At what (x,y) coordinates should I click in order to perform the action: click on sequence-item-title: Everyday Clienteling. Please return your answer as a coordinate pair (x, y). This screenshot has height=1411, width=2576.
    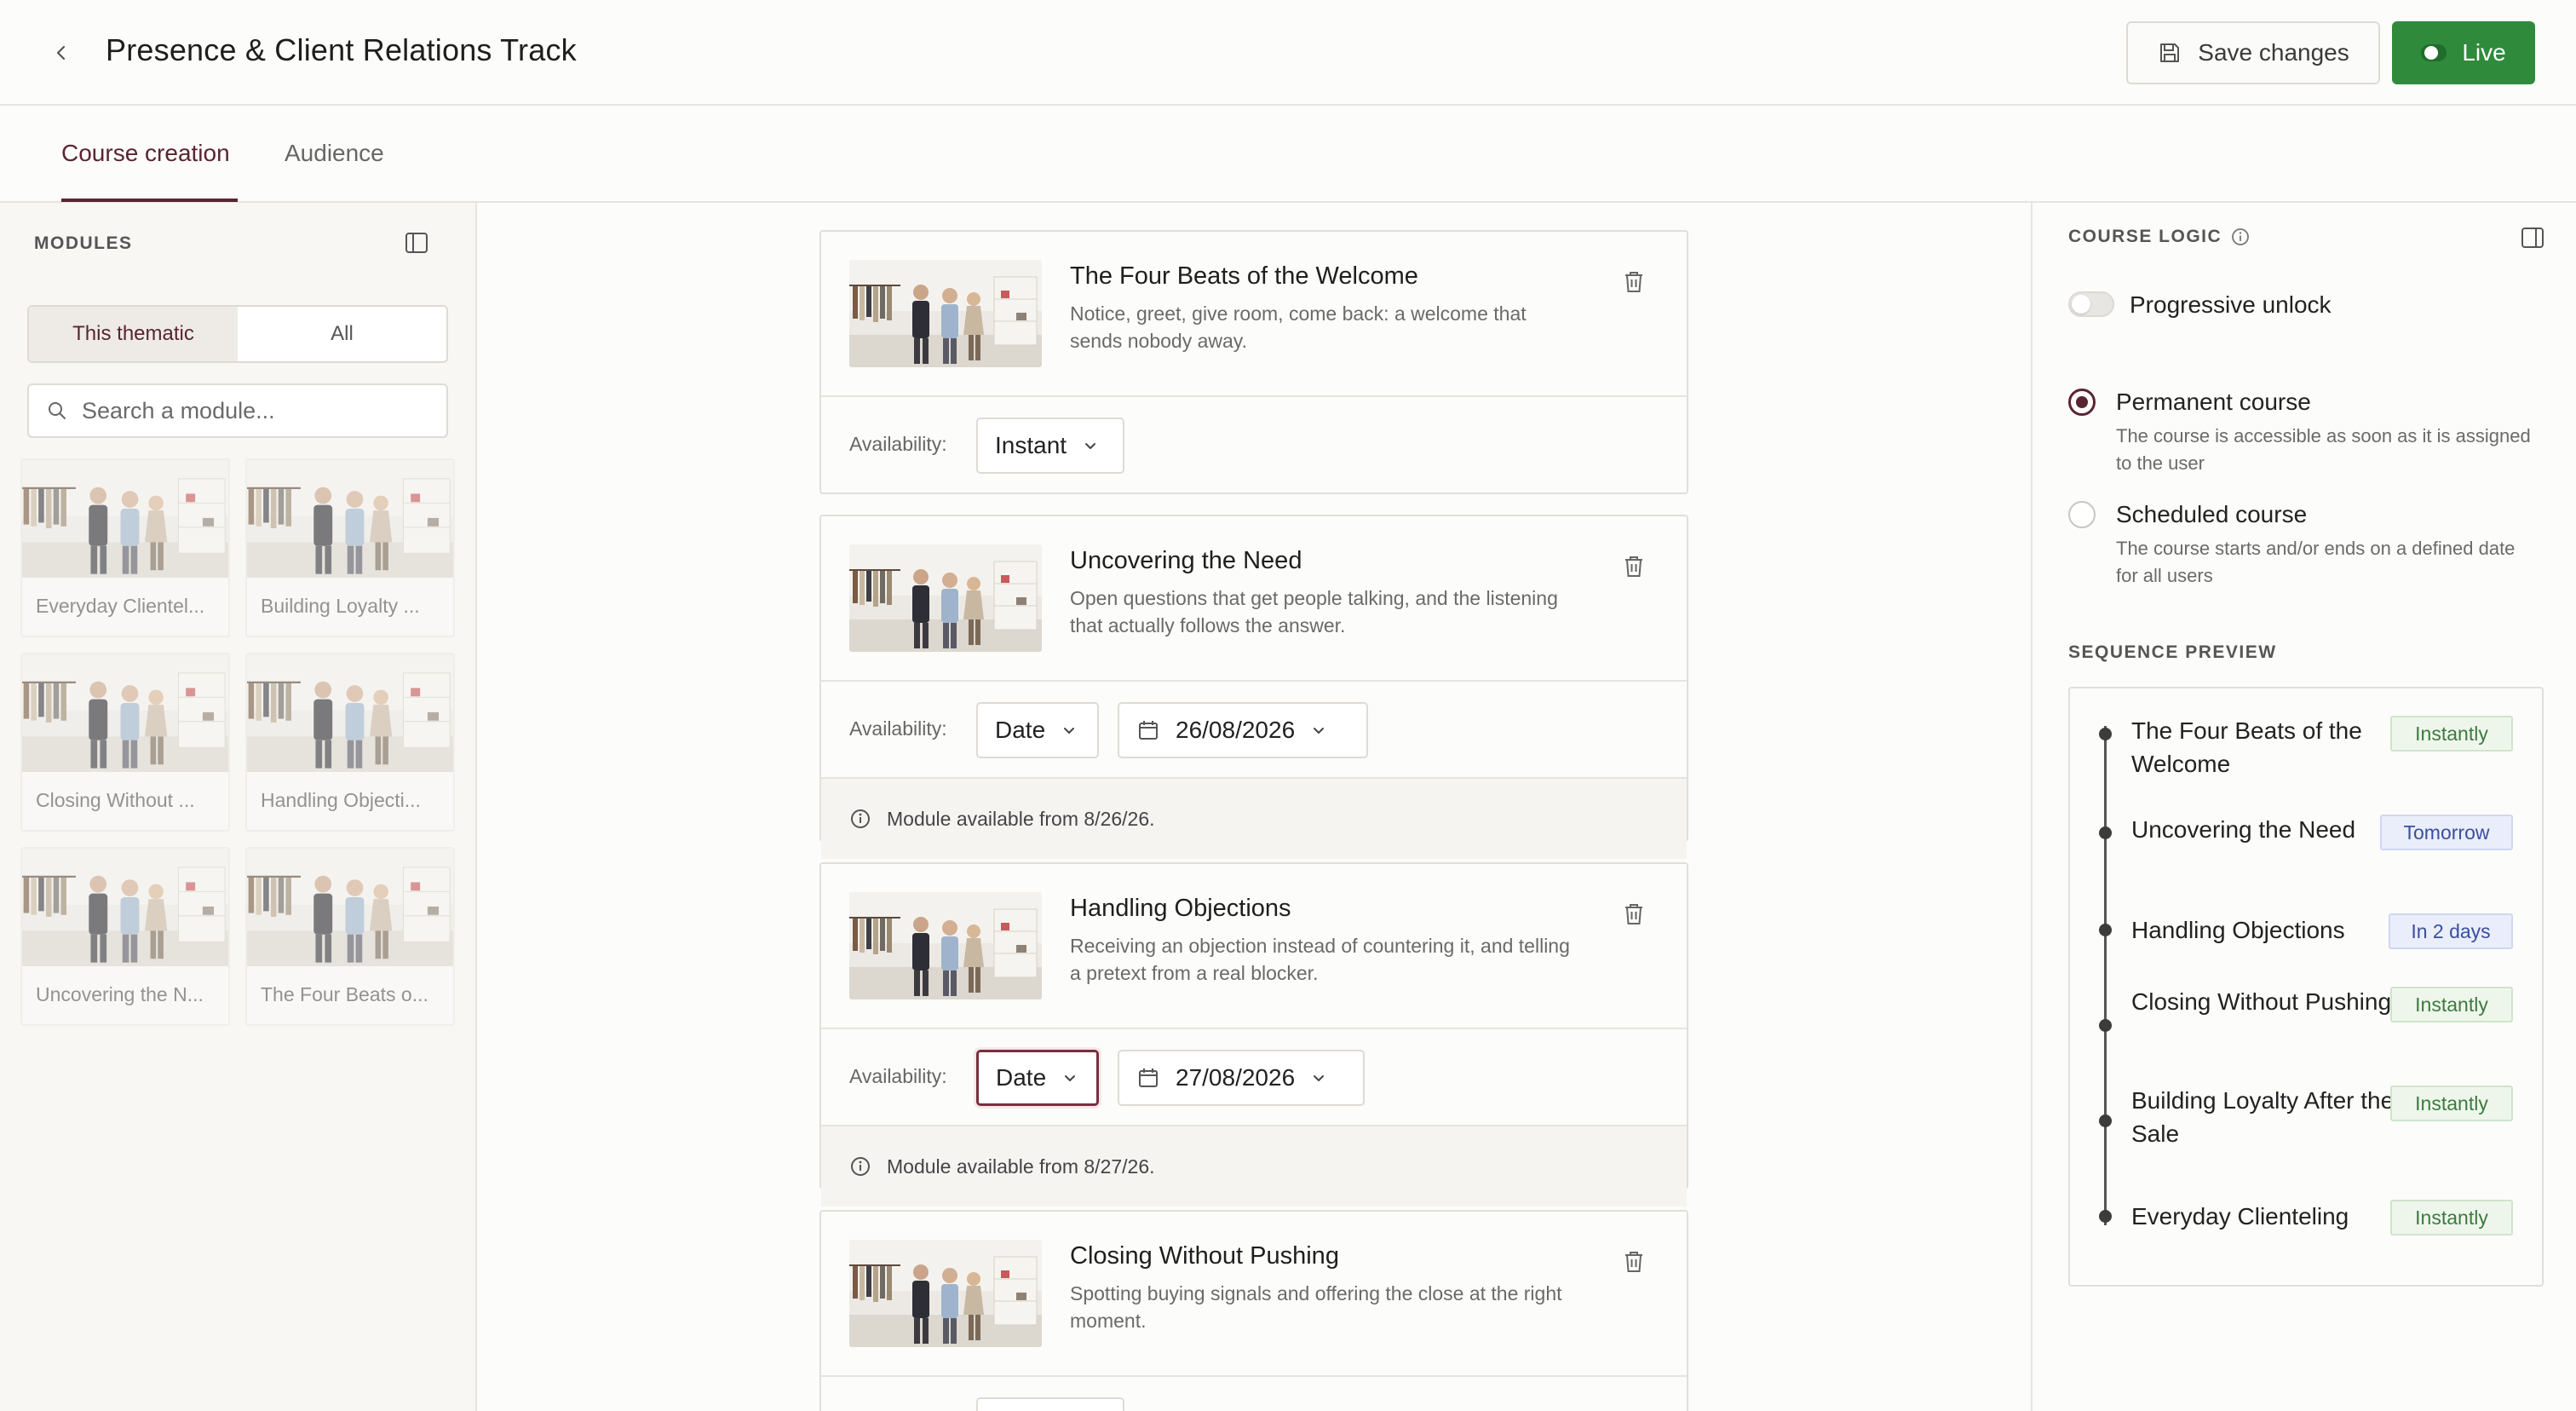
    Looking at the image, I should click on (2240, 1216).